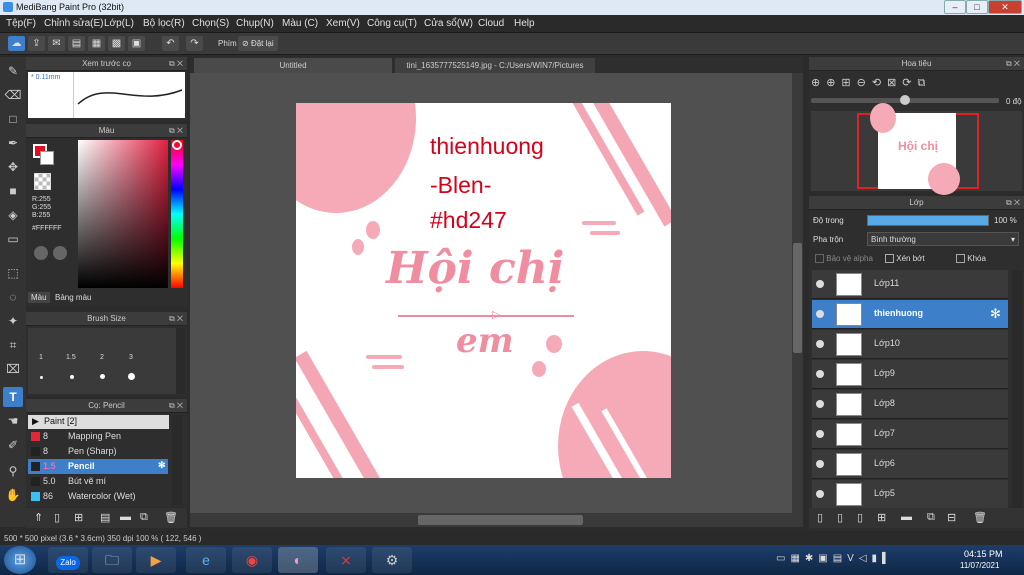  I want to click on vertical-scrollbar, so click(797, 293).